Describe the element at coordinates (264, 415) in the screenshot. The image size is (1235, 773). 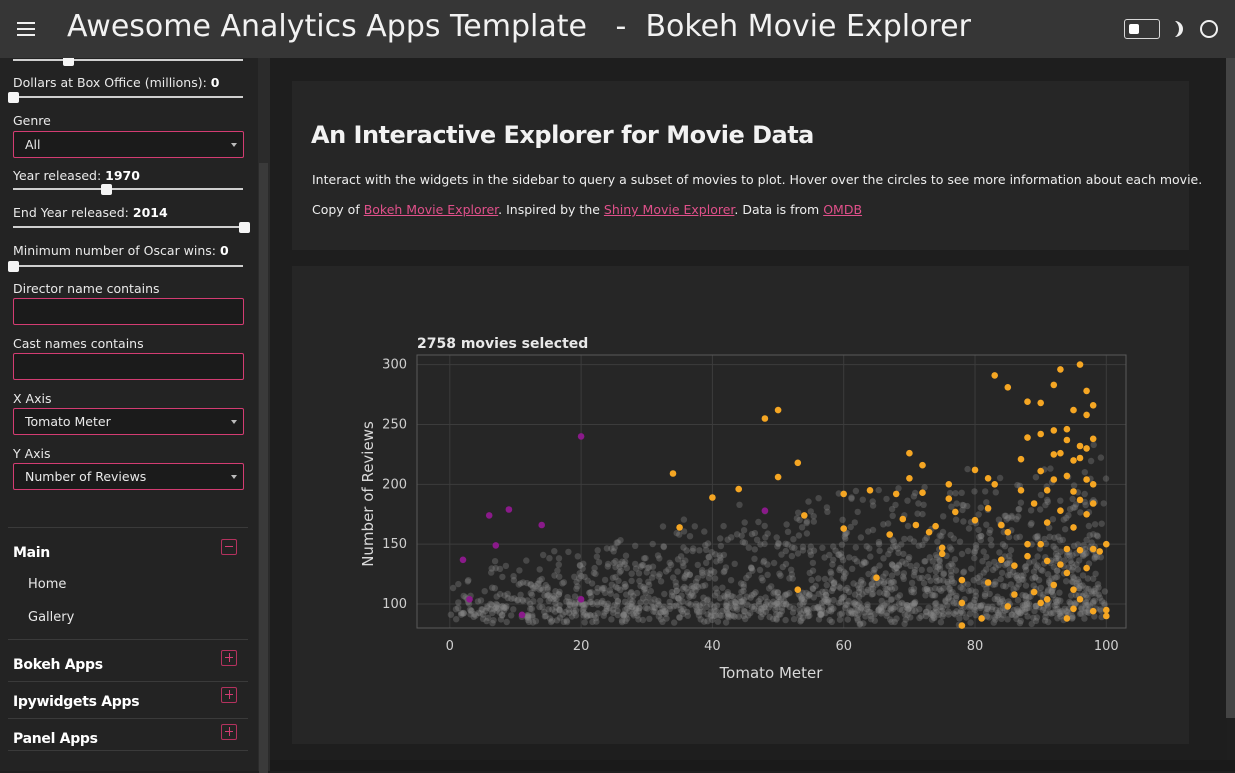
I see `sidebar-scrollbar` at that location.